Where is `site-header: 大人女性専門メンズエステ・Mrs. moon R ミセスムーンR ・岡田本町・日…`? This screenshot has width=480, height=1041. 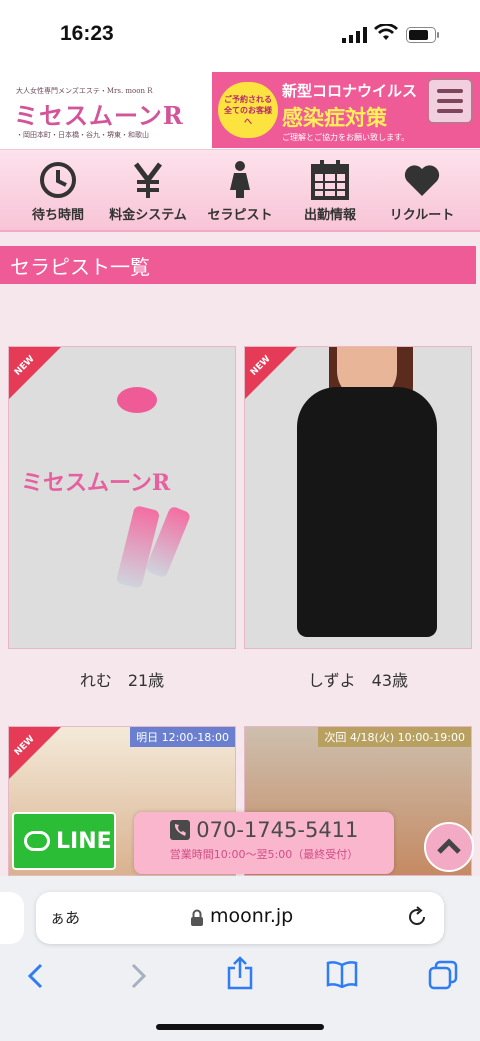 site-header: 大人女性専門メンズエステ・Mrs. moon R ミセスムーンR ・岡田本町・日… is located at coordinates (240, 110).